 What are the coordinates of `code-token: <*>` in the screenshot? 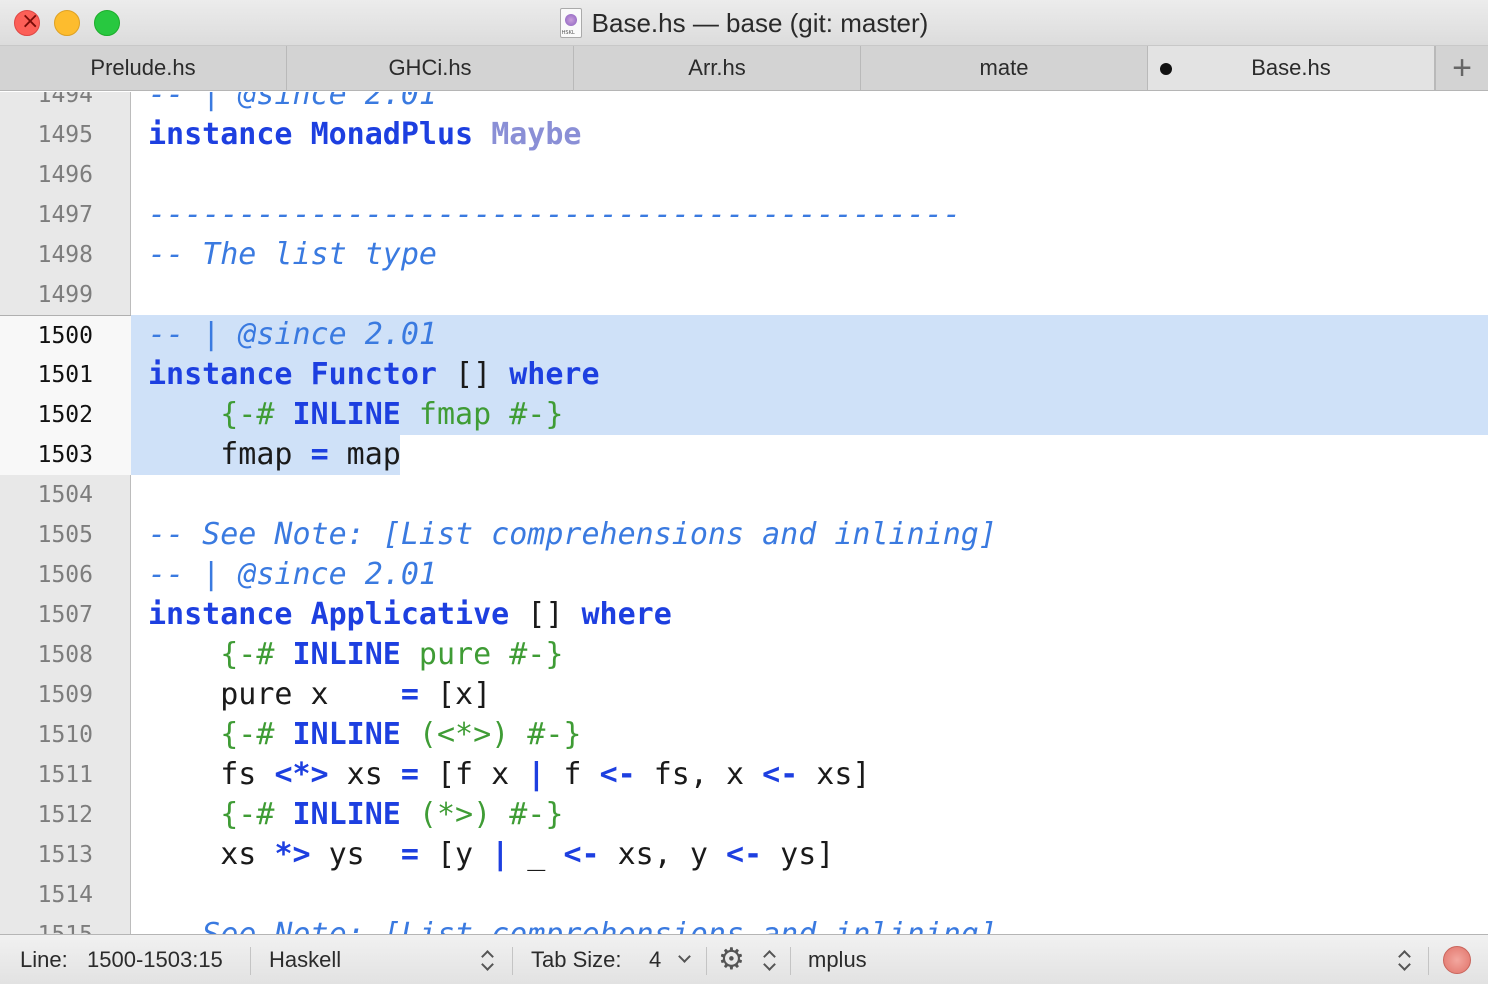 It's located at (301, 774).